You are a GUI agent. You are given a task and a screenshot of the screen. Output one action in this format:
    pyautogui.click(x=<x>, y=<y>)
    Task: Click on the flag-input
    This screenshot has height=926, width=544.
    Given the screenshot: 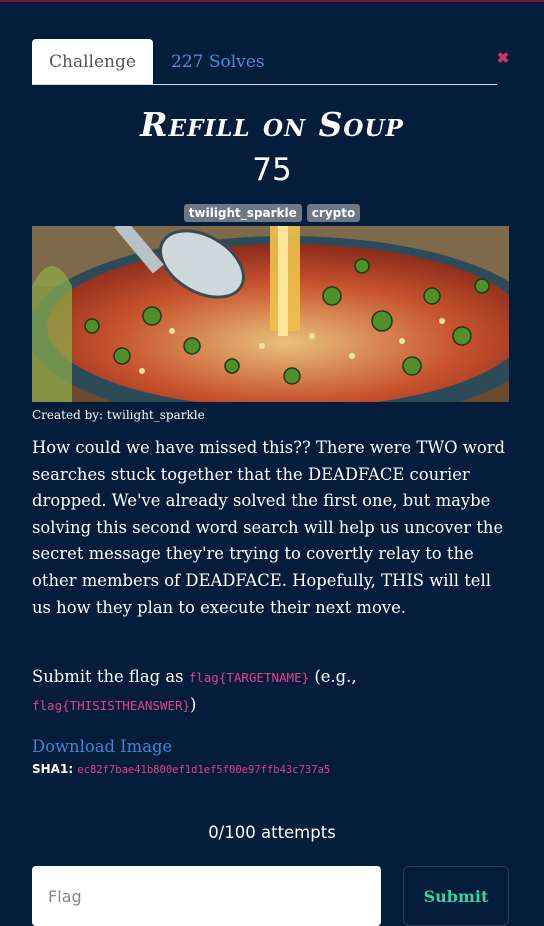 What is the action you would take?
    pyautogui.click(x=206, y=896)
    